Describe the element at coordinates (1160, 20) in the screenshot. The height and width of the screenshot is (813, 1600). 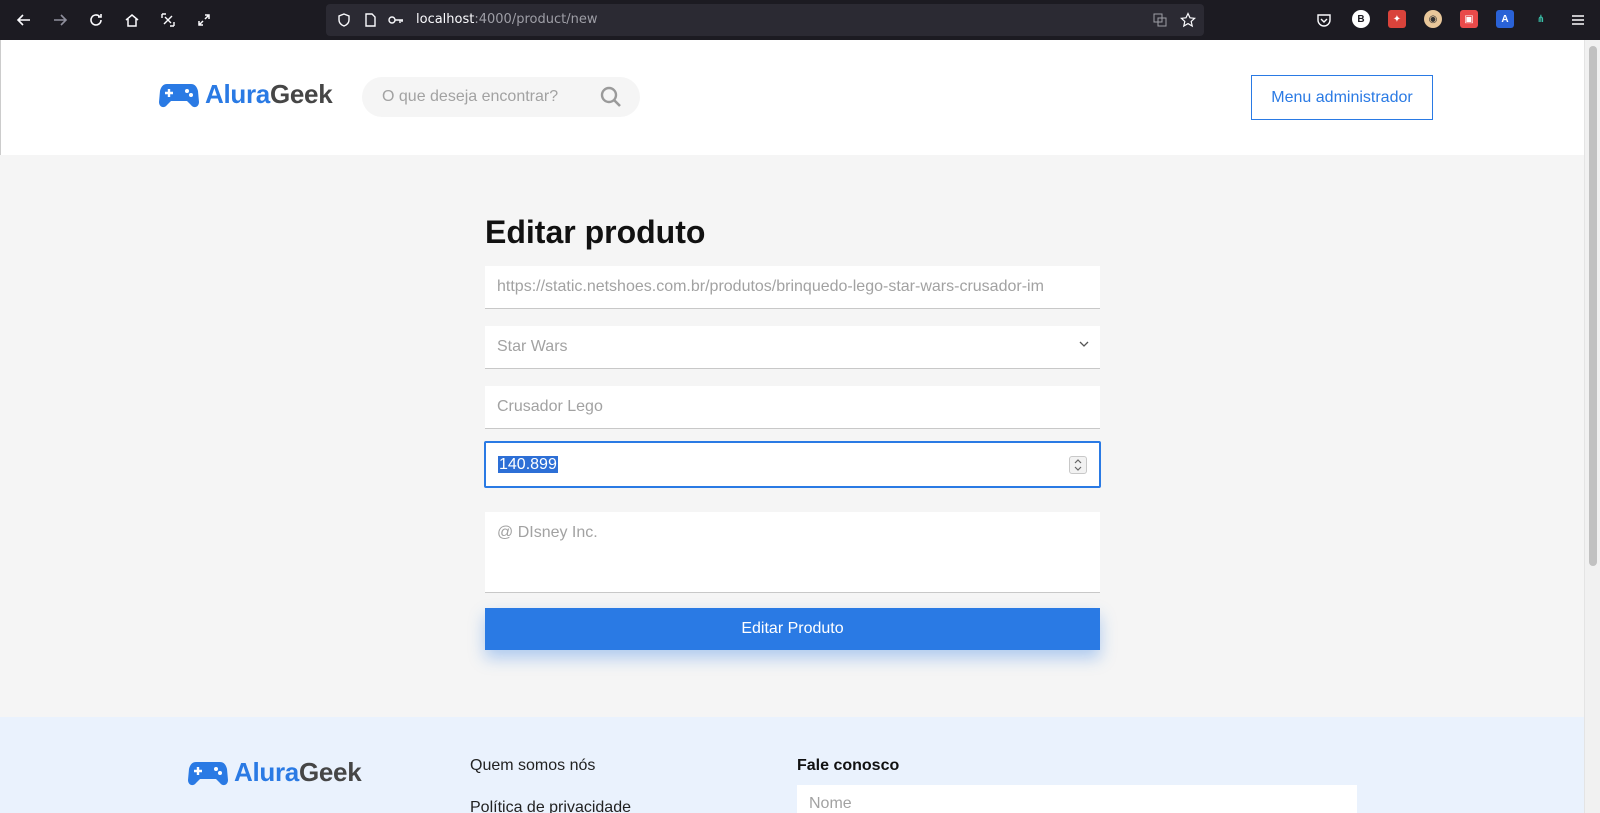
I see `translate-icon` at that location.